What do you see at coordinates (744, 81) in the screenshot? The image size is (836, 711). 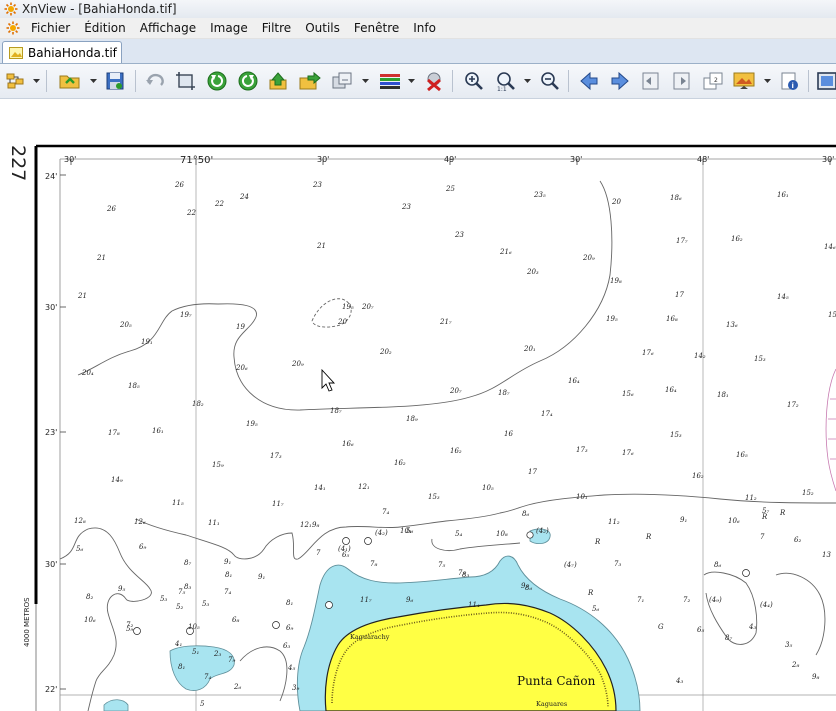 I see `slideshow-icon` at bounding box center [744, 81].